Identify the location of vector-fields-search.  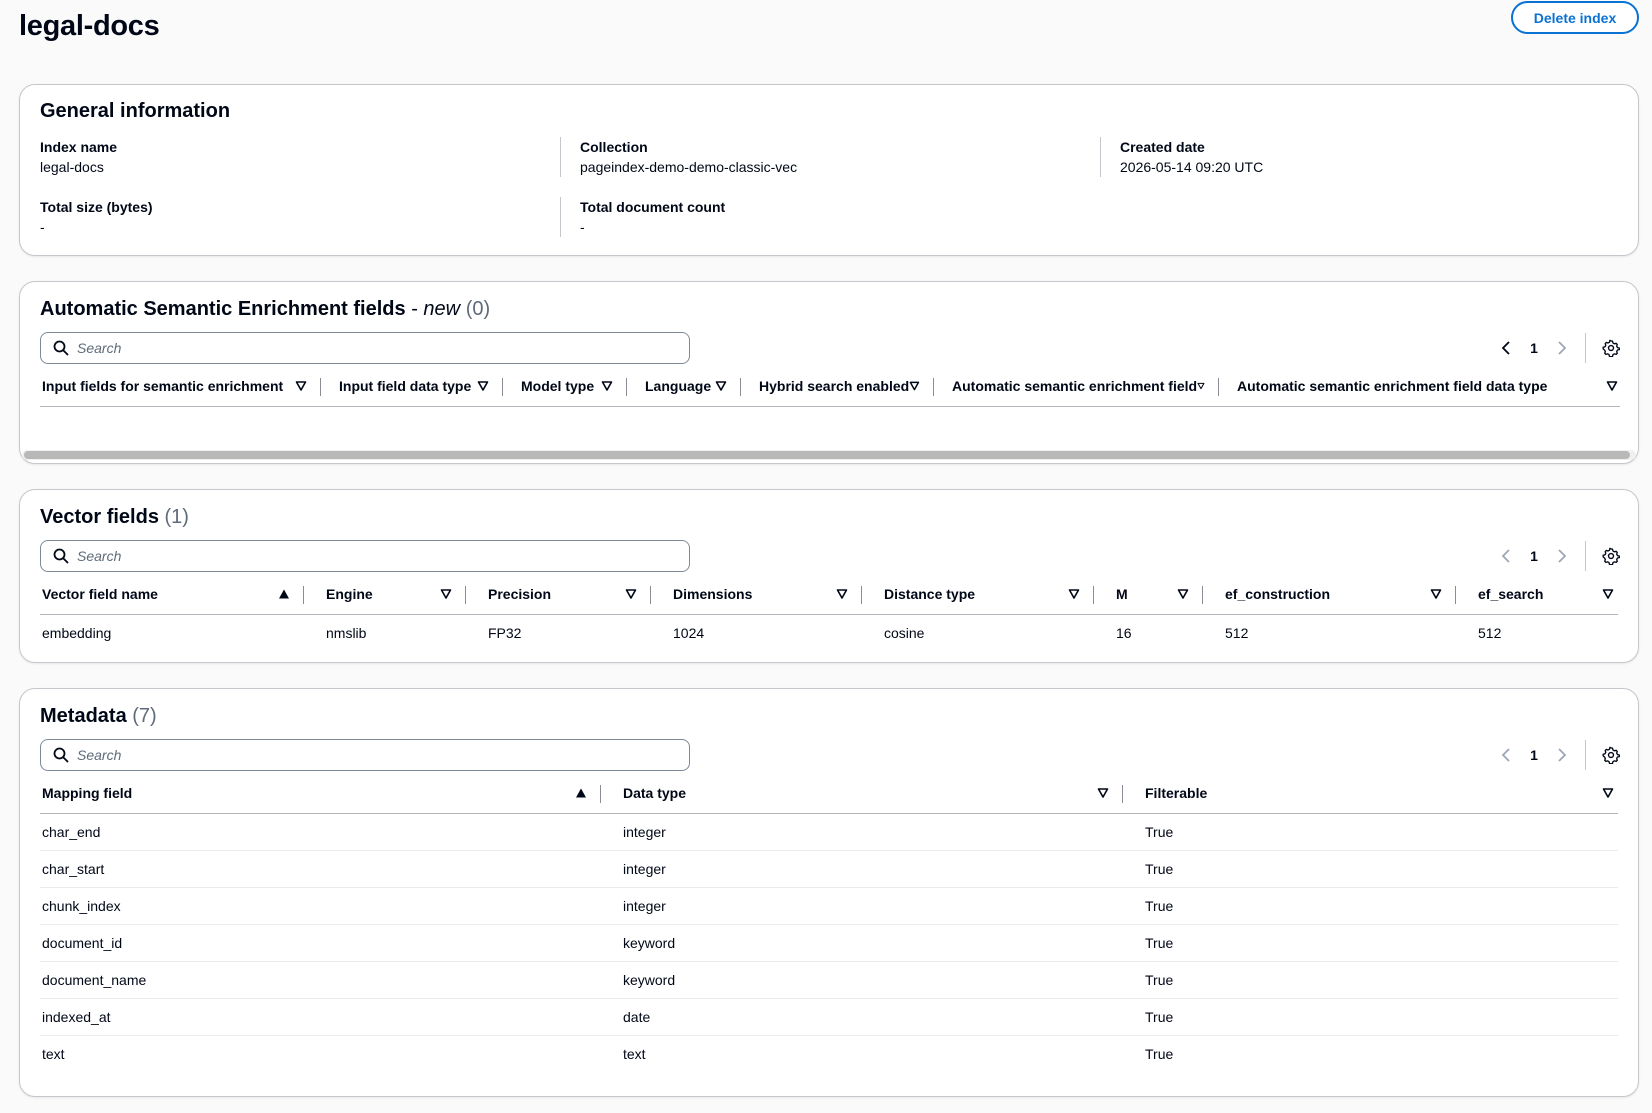
(365, 556).